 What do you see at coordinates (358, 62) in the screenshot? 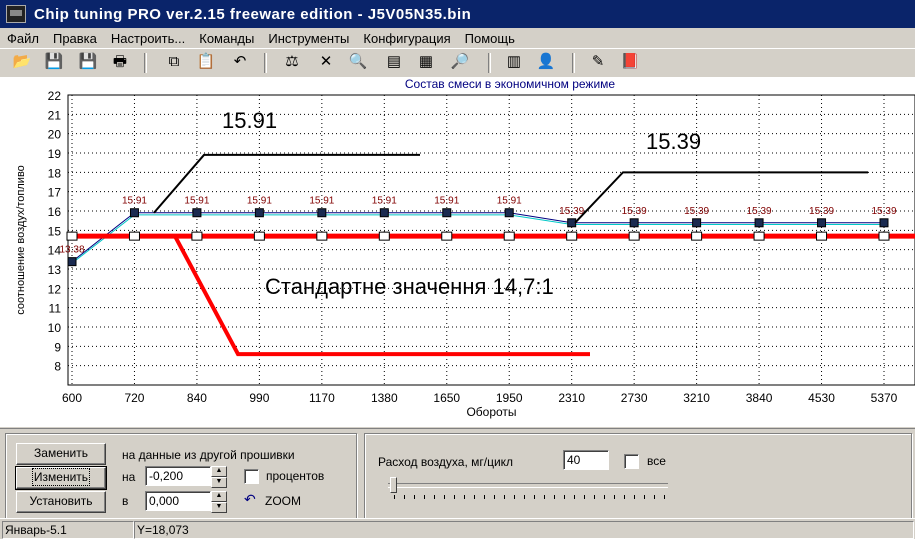
I see `find-icon: 🔍` at bounding box center [358, 62].